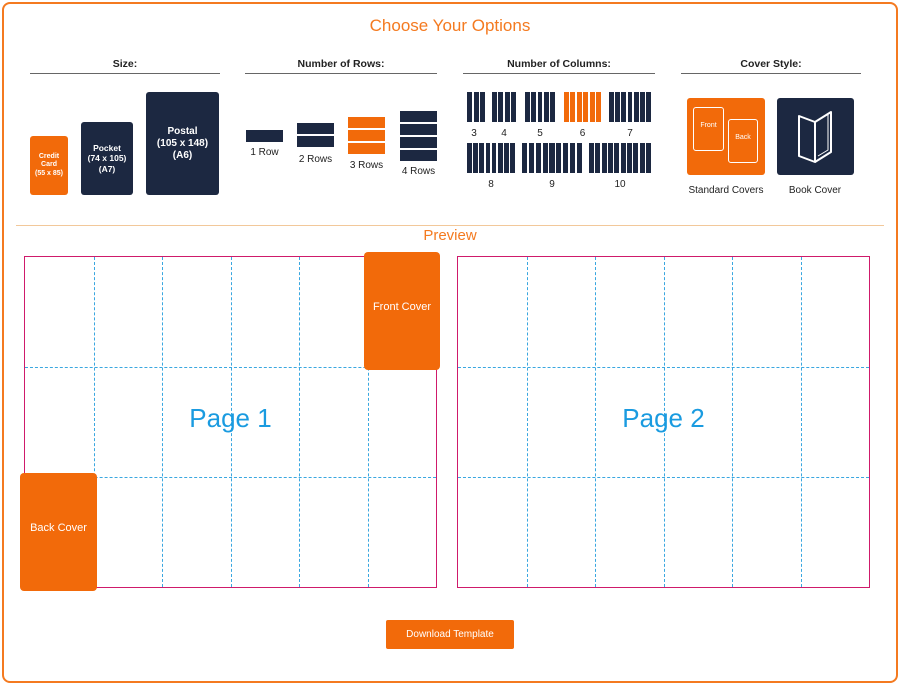  Describe the element at coordinates (49, 165) in the screenshot. I see `size-option-credit-card: Credit Card (55 x 85)` at that location.